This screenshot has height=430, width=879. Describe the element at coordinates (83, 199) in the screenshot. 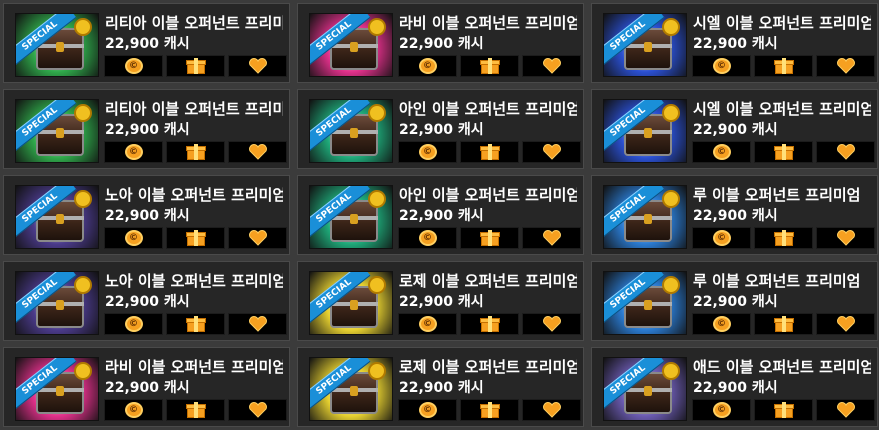

I see `medal-icon` at that location.